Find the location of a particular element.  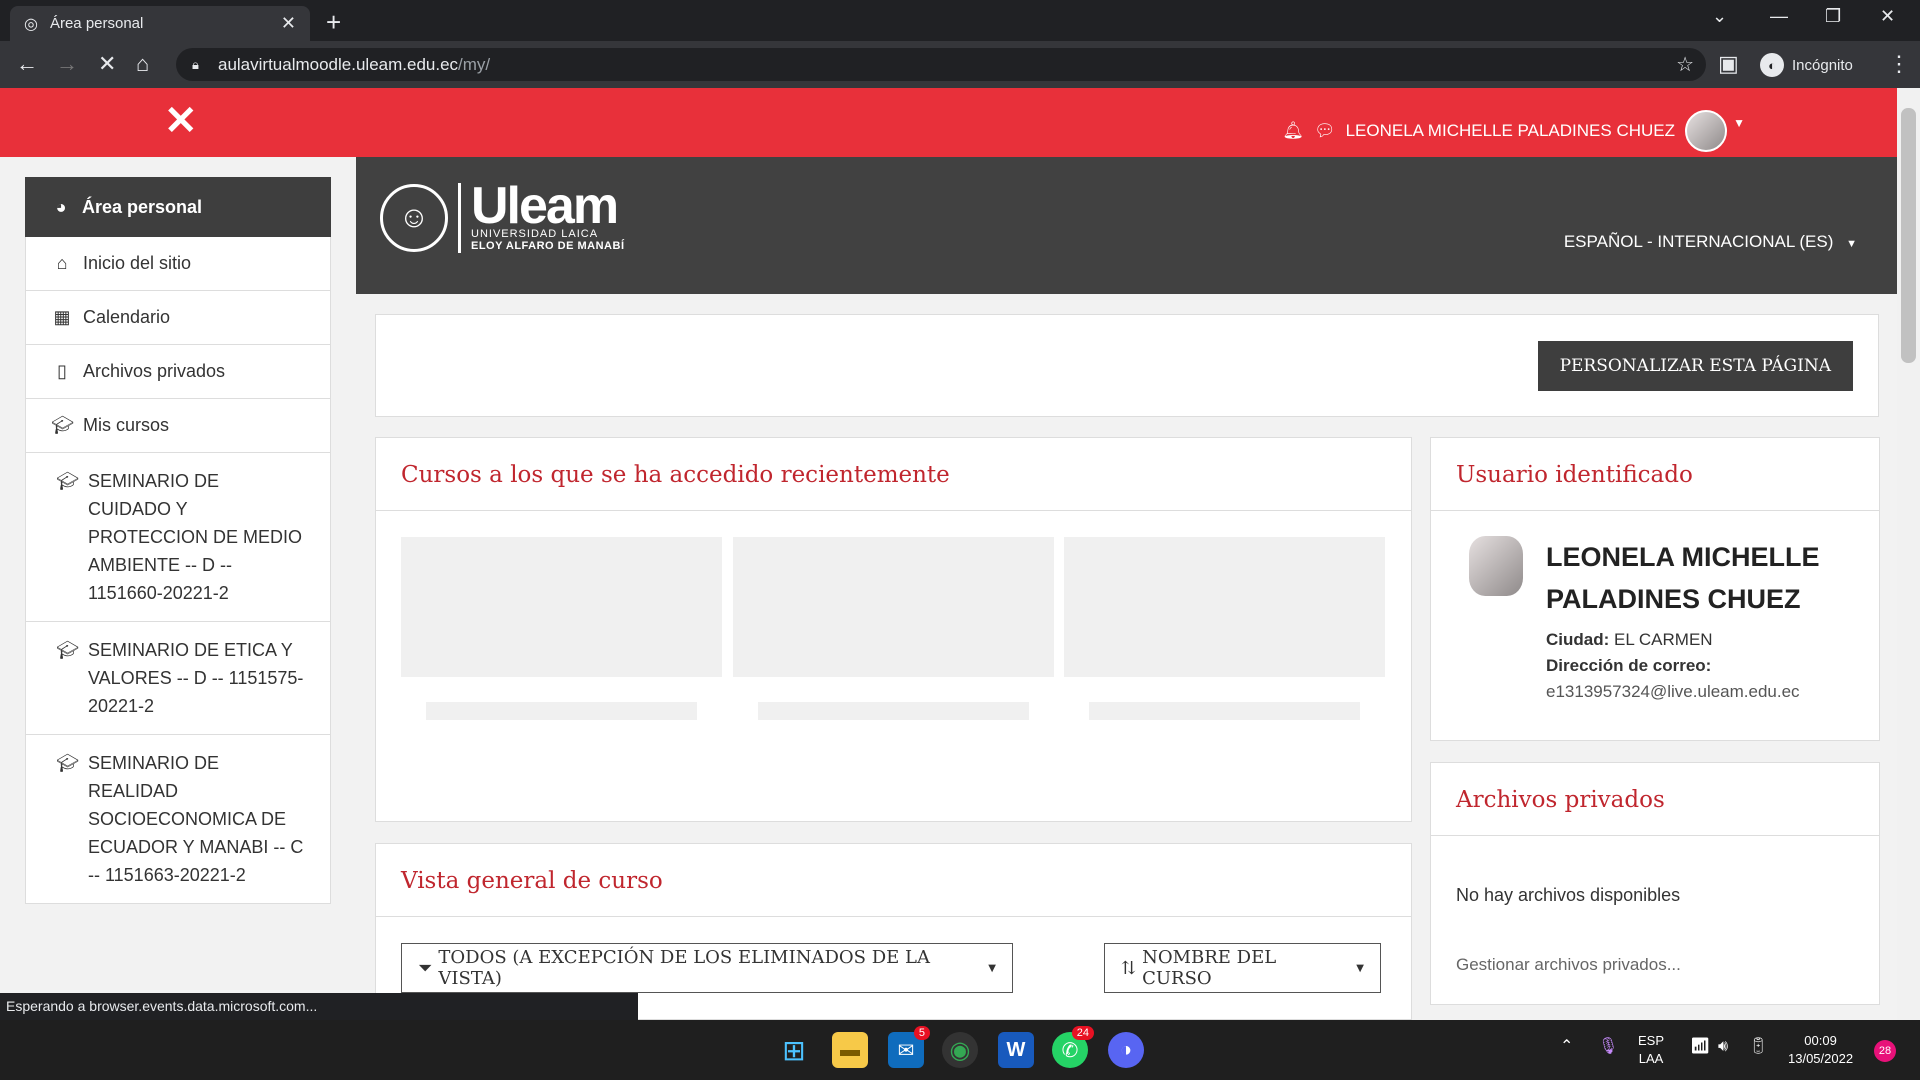

avatar is located at coordinates (1706, 131).